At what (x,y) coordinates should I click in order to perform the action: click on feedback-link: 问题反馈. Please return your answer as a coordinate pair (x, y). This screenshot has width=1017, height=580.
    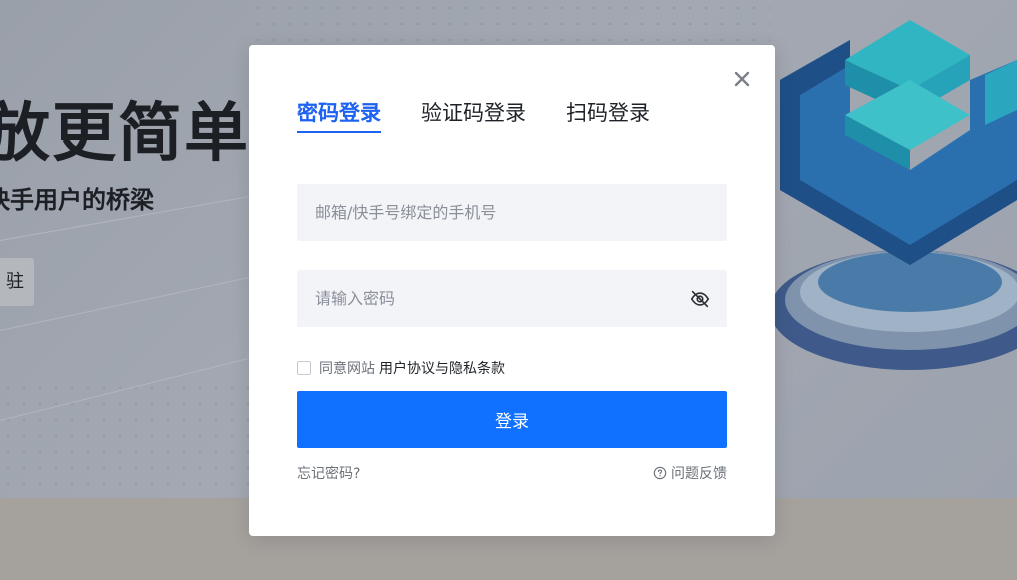
    Looking at the image, I should click on (690, 473).